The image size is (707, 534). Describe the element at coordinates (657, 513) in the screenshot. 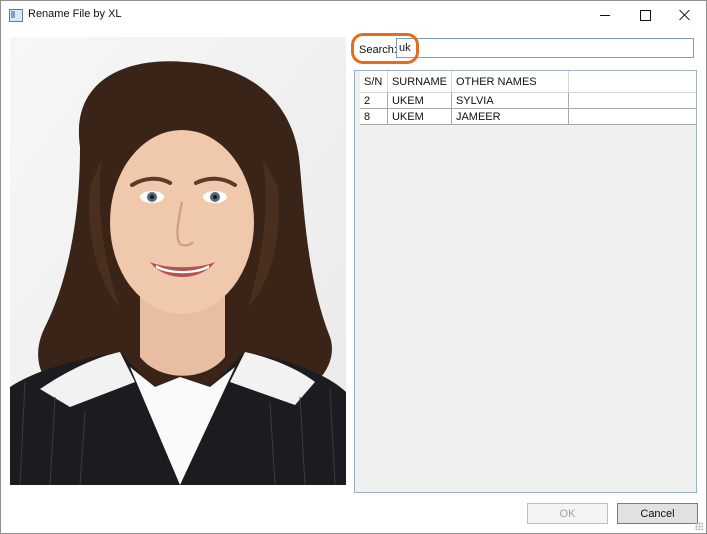

I see `cancel-button: Cancel` at that location.